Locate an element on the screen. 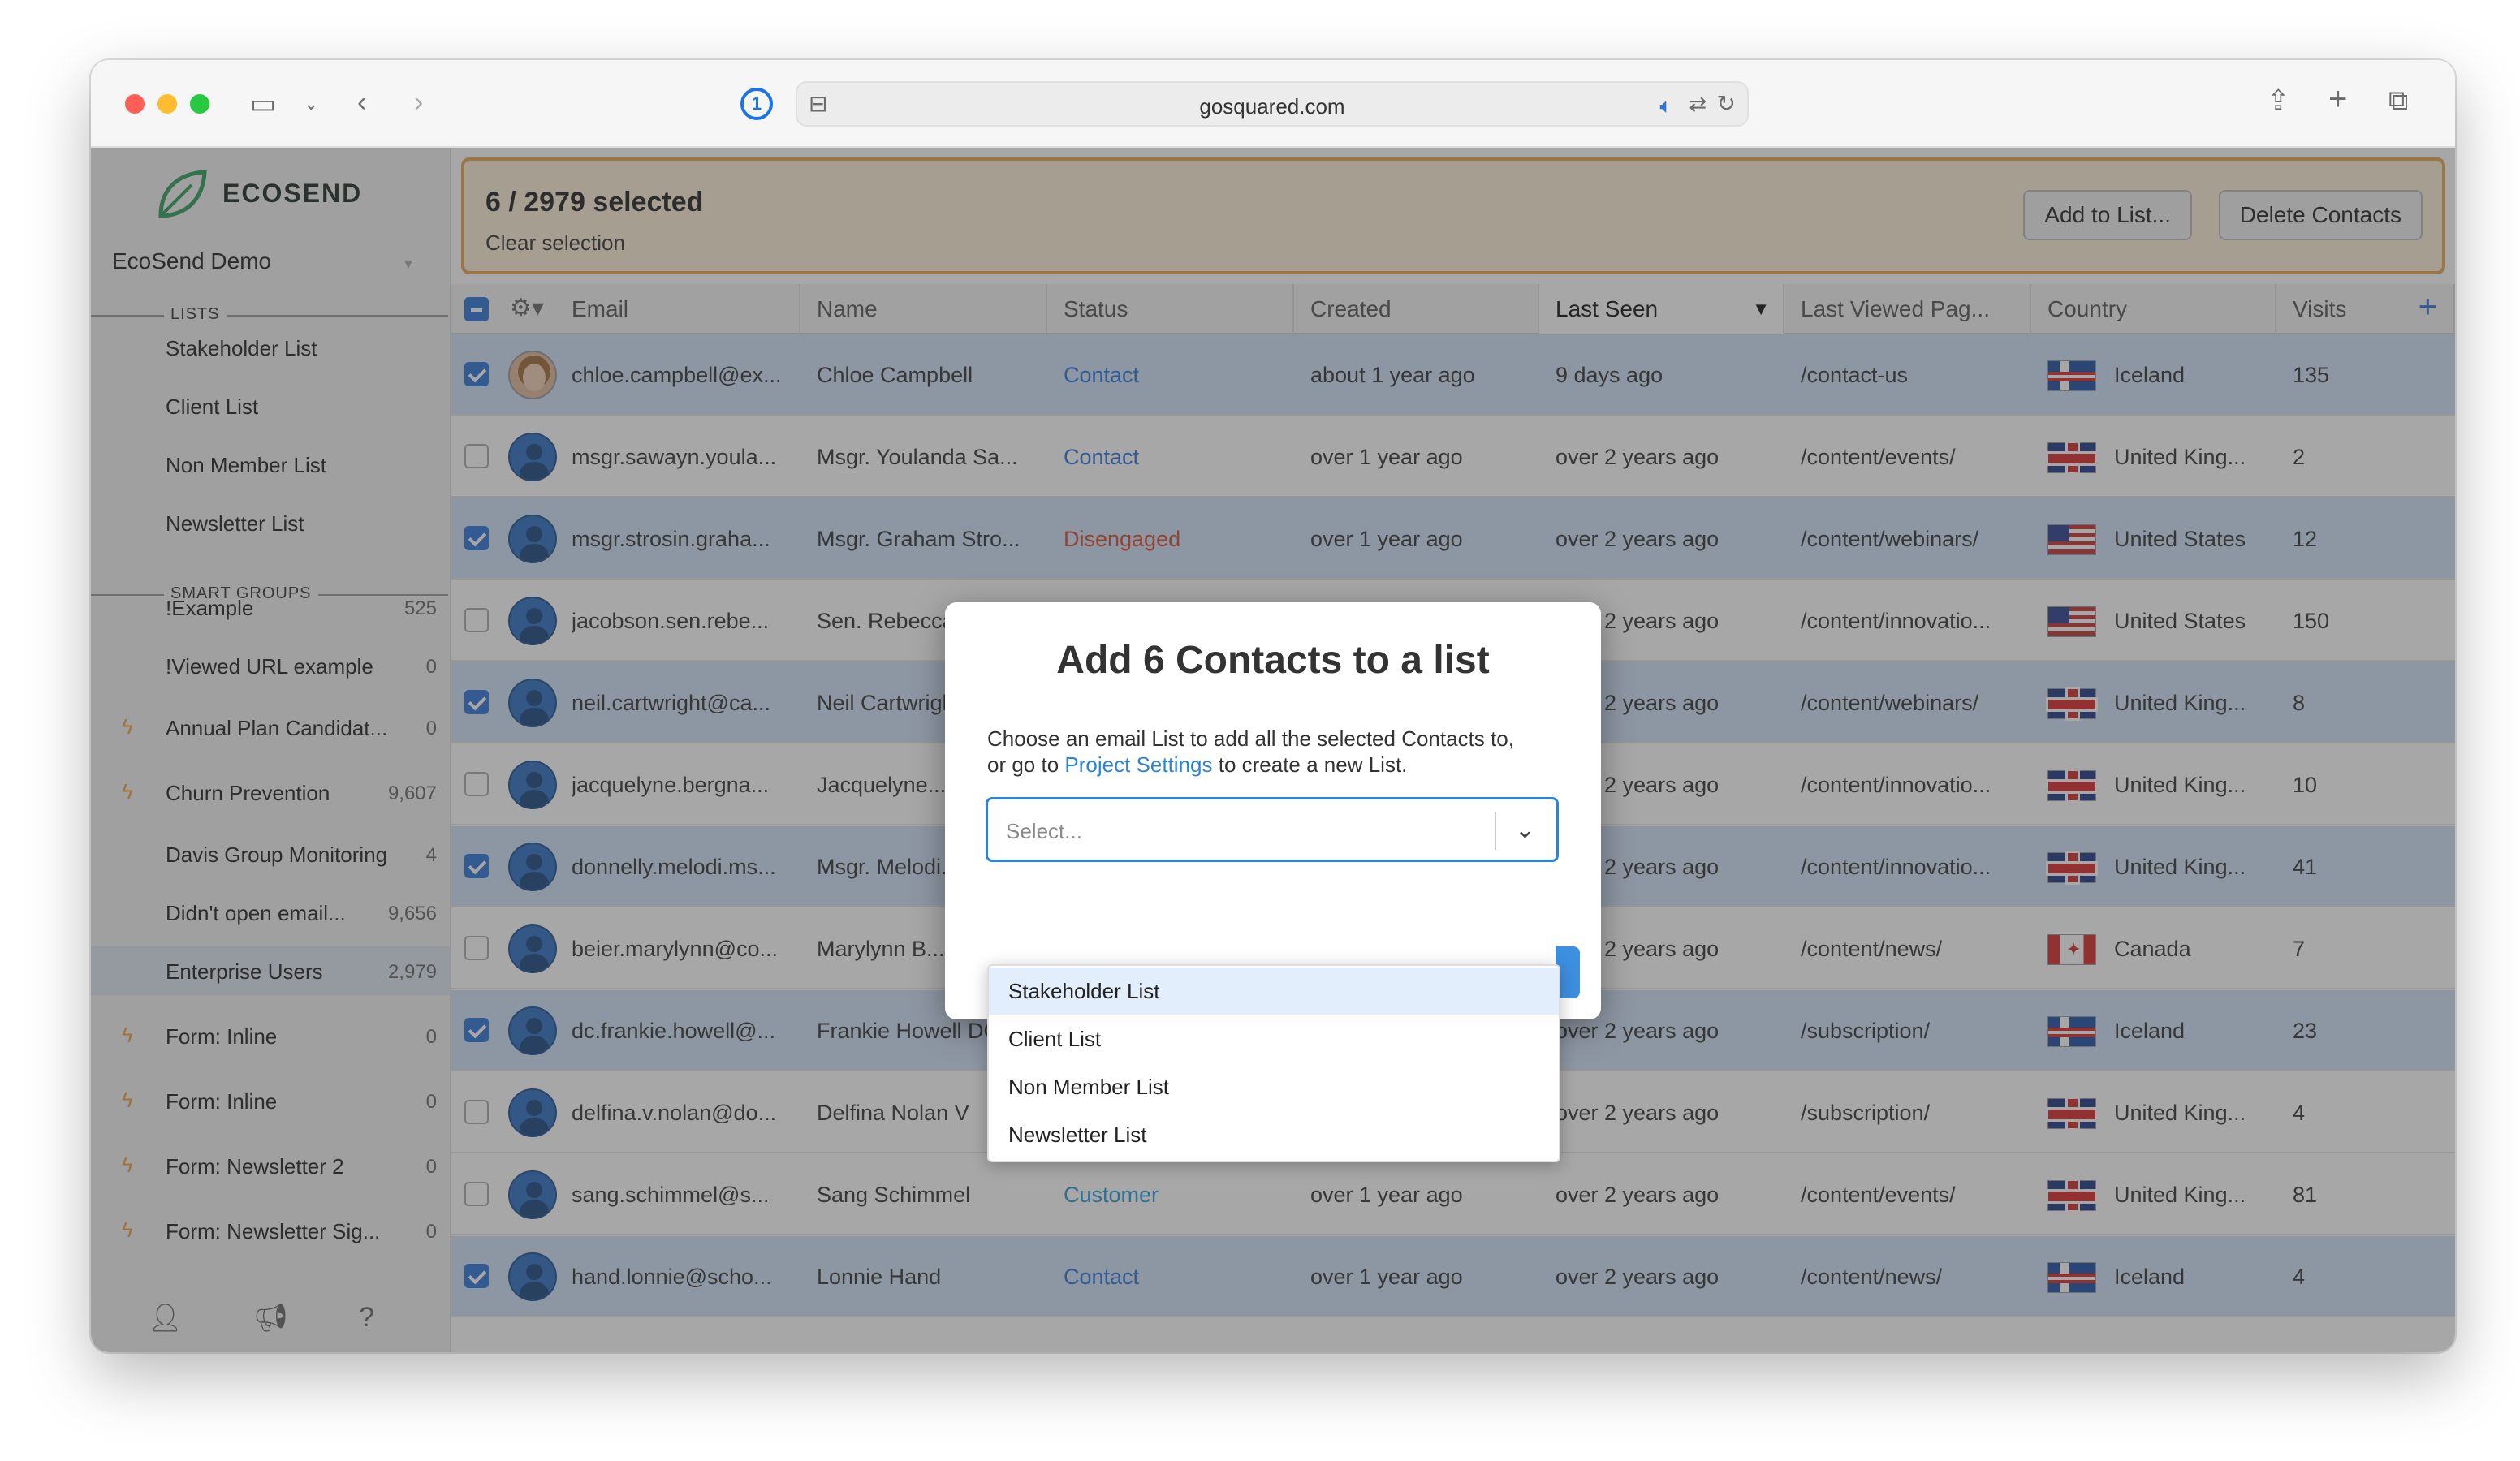 This screenshot has width=2520, height=1461. new-tab-icon: + is located at coordinates (2337, 99).